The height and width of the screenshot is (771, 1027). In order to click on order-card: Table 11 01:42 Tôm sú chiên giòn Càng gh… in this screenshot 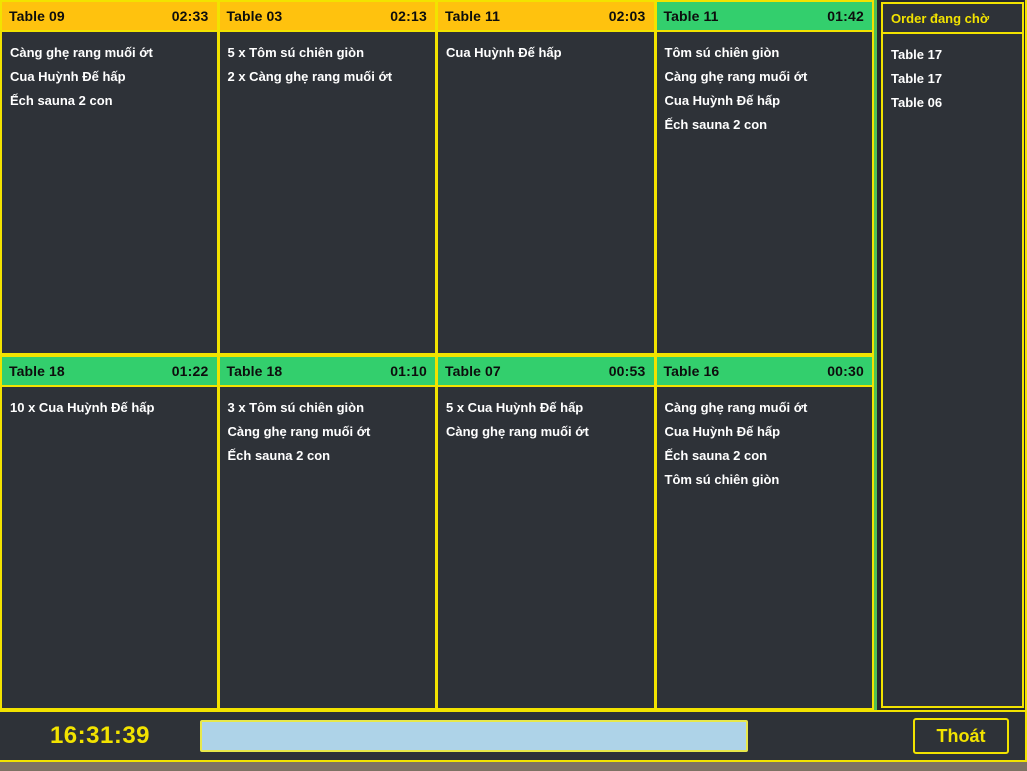, I will do `click(764, 177)`.